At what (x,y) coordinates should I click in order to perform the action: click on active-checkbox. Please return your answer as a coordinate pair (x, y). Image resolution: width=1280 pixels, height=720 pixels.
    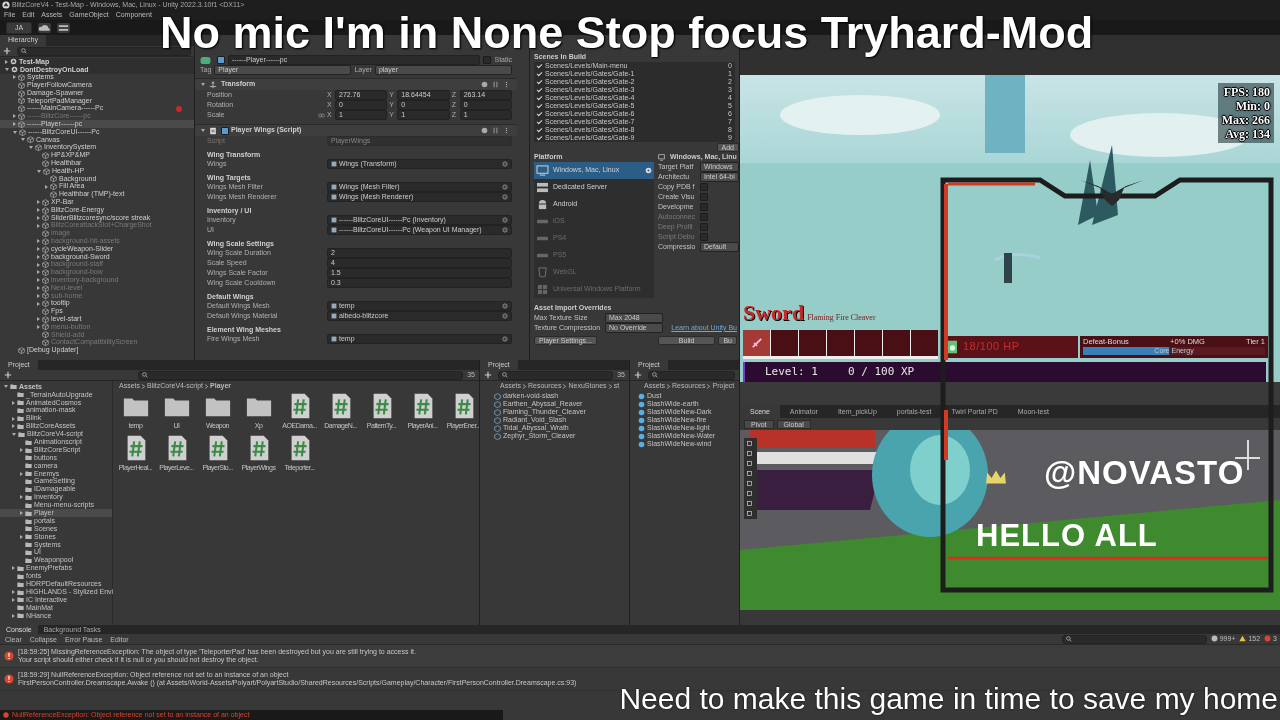
    Looking at the image, I should click on (221, 60).